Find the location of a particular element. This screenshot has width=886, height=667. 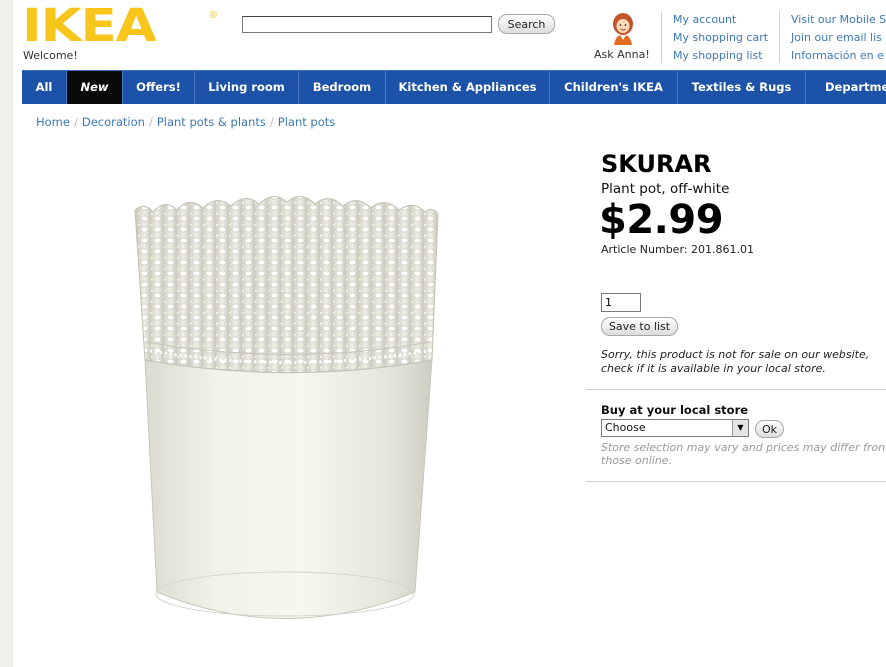

save-to-list-button: Save to list is located at coordinates (639, 326).